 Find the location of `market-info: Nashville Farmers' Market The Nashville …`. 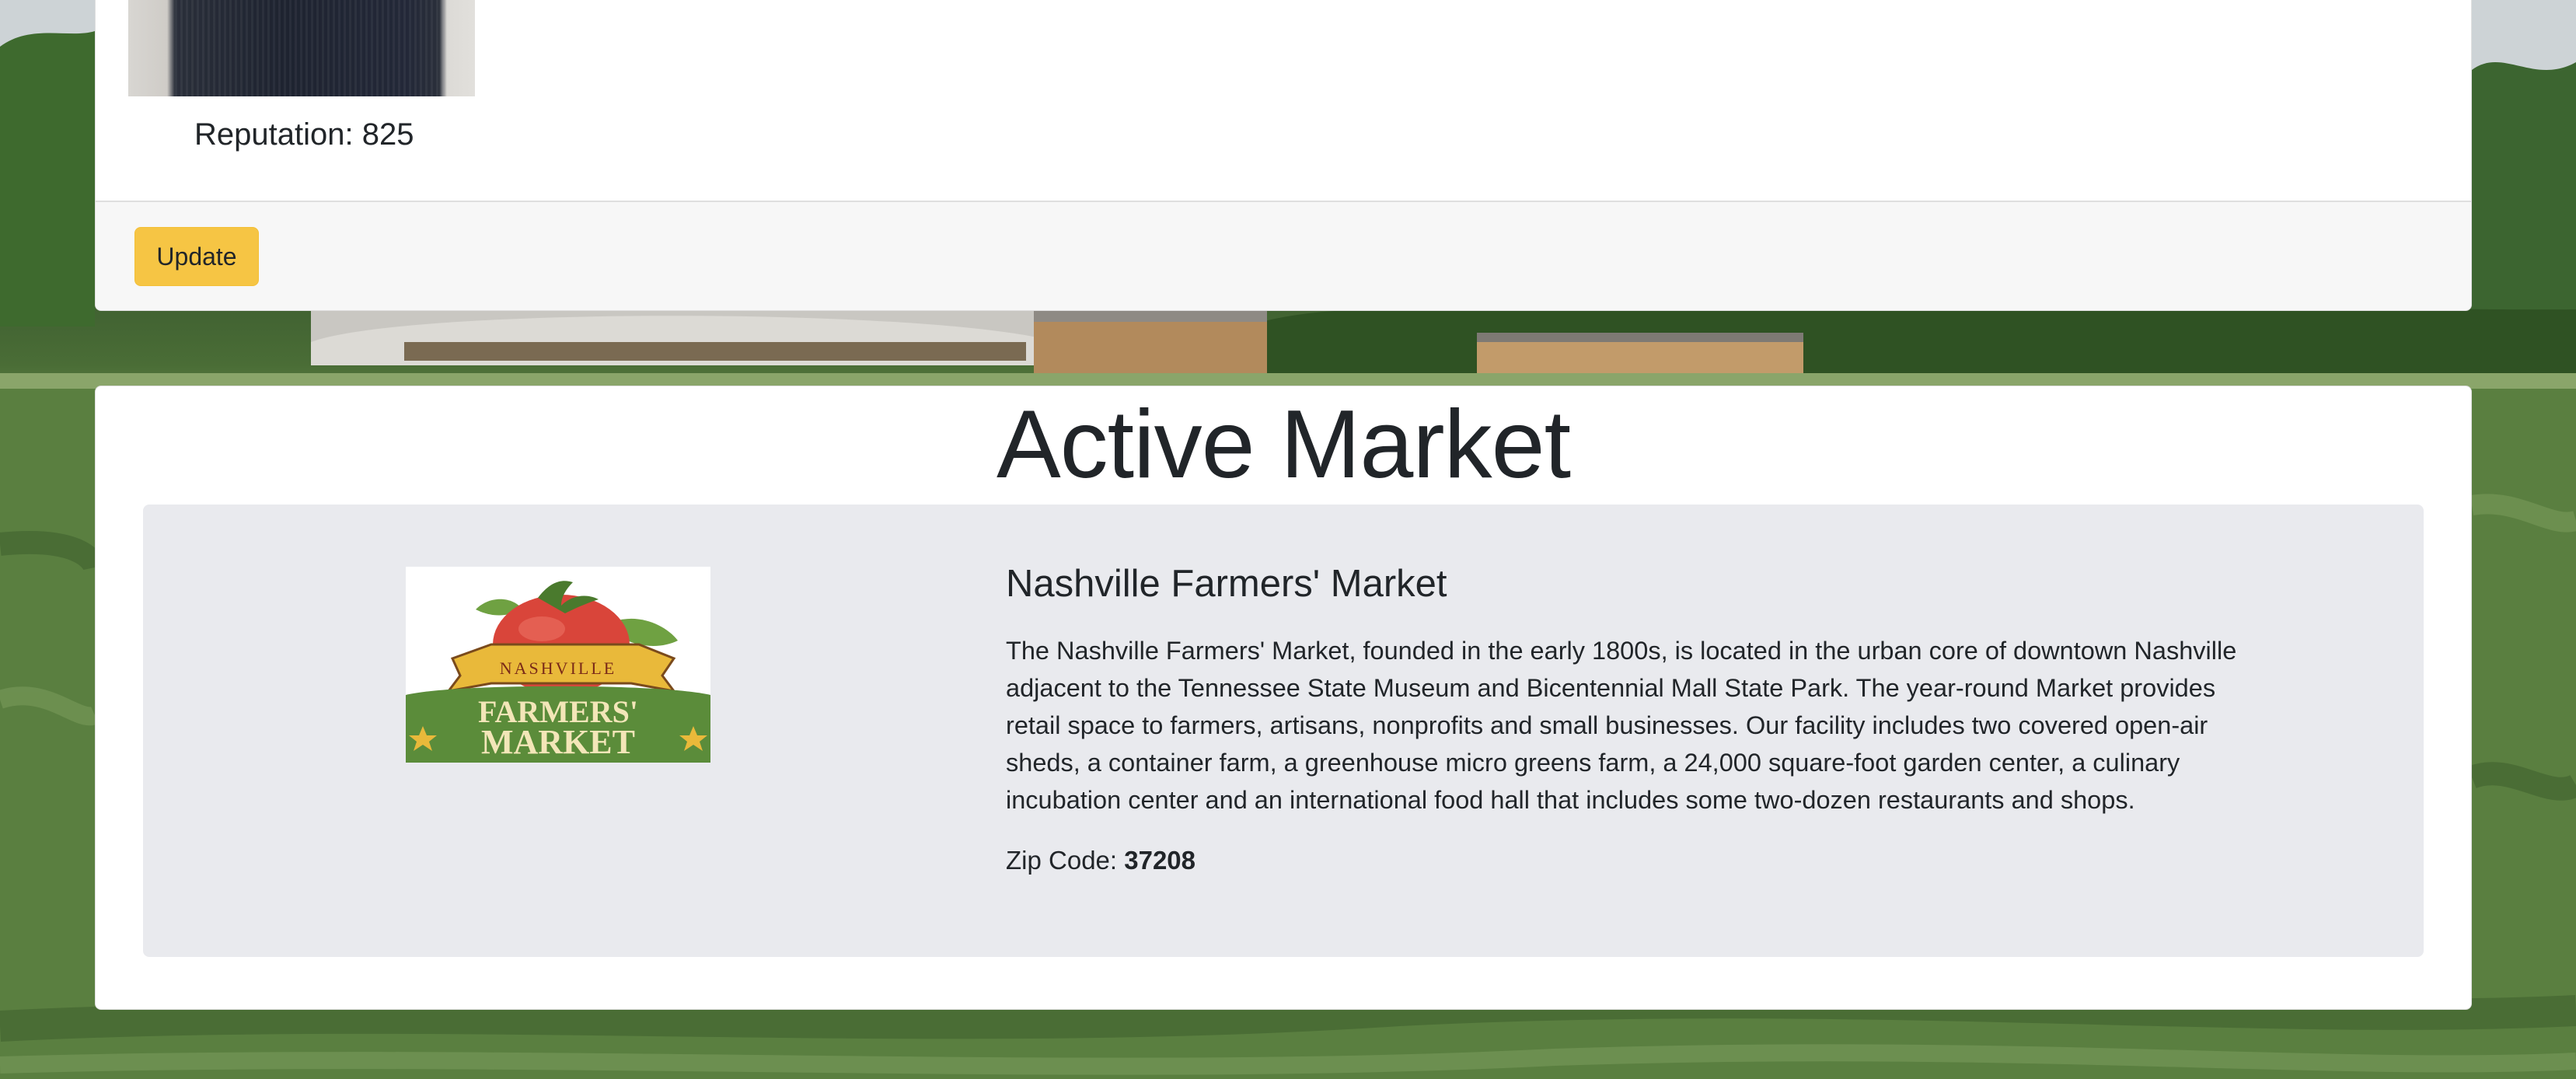

market-info: Nashville Farmers' Market The Nashville … is located at coordinates (1628, 719).